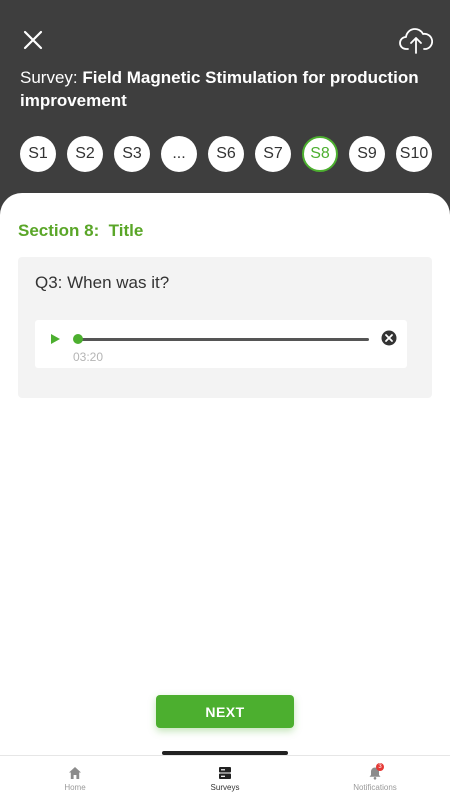  I want to click on play-button, so click(55, 339).